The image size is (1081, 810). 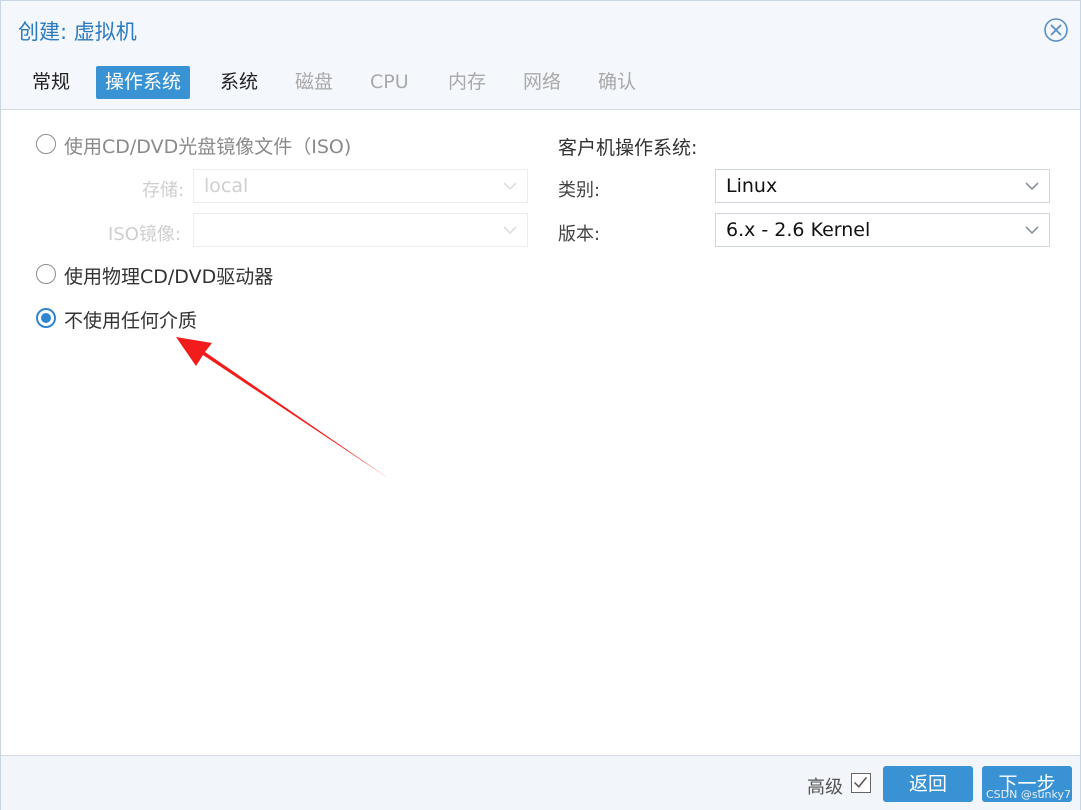 I want to click on tab-system: 系统, so click(x=239, y=82).